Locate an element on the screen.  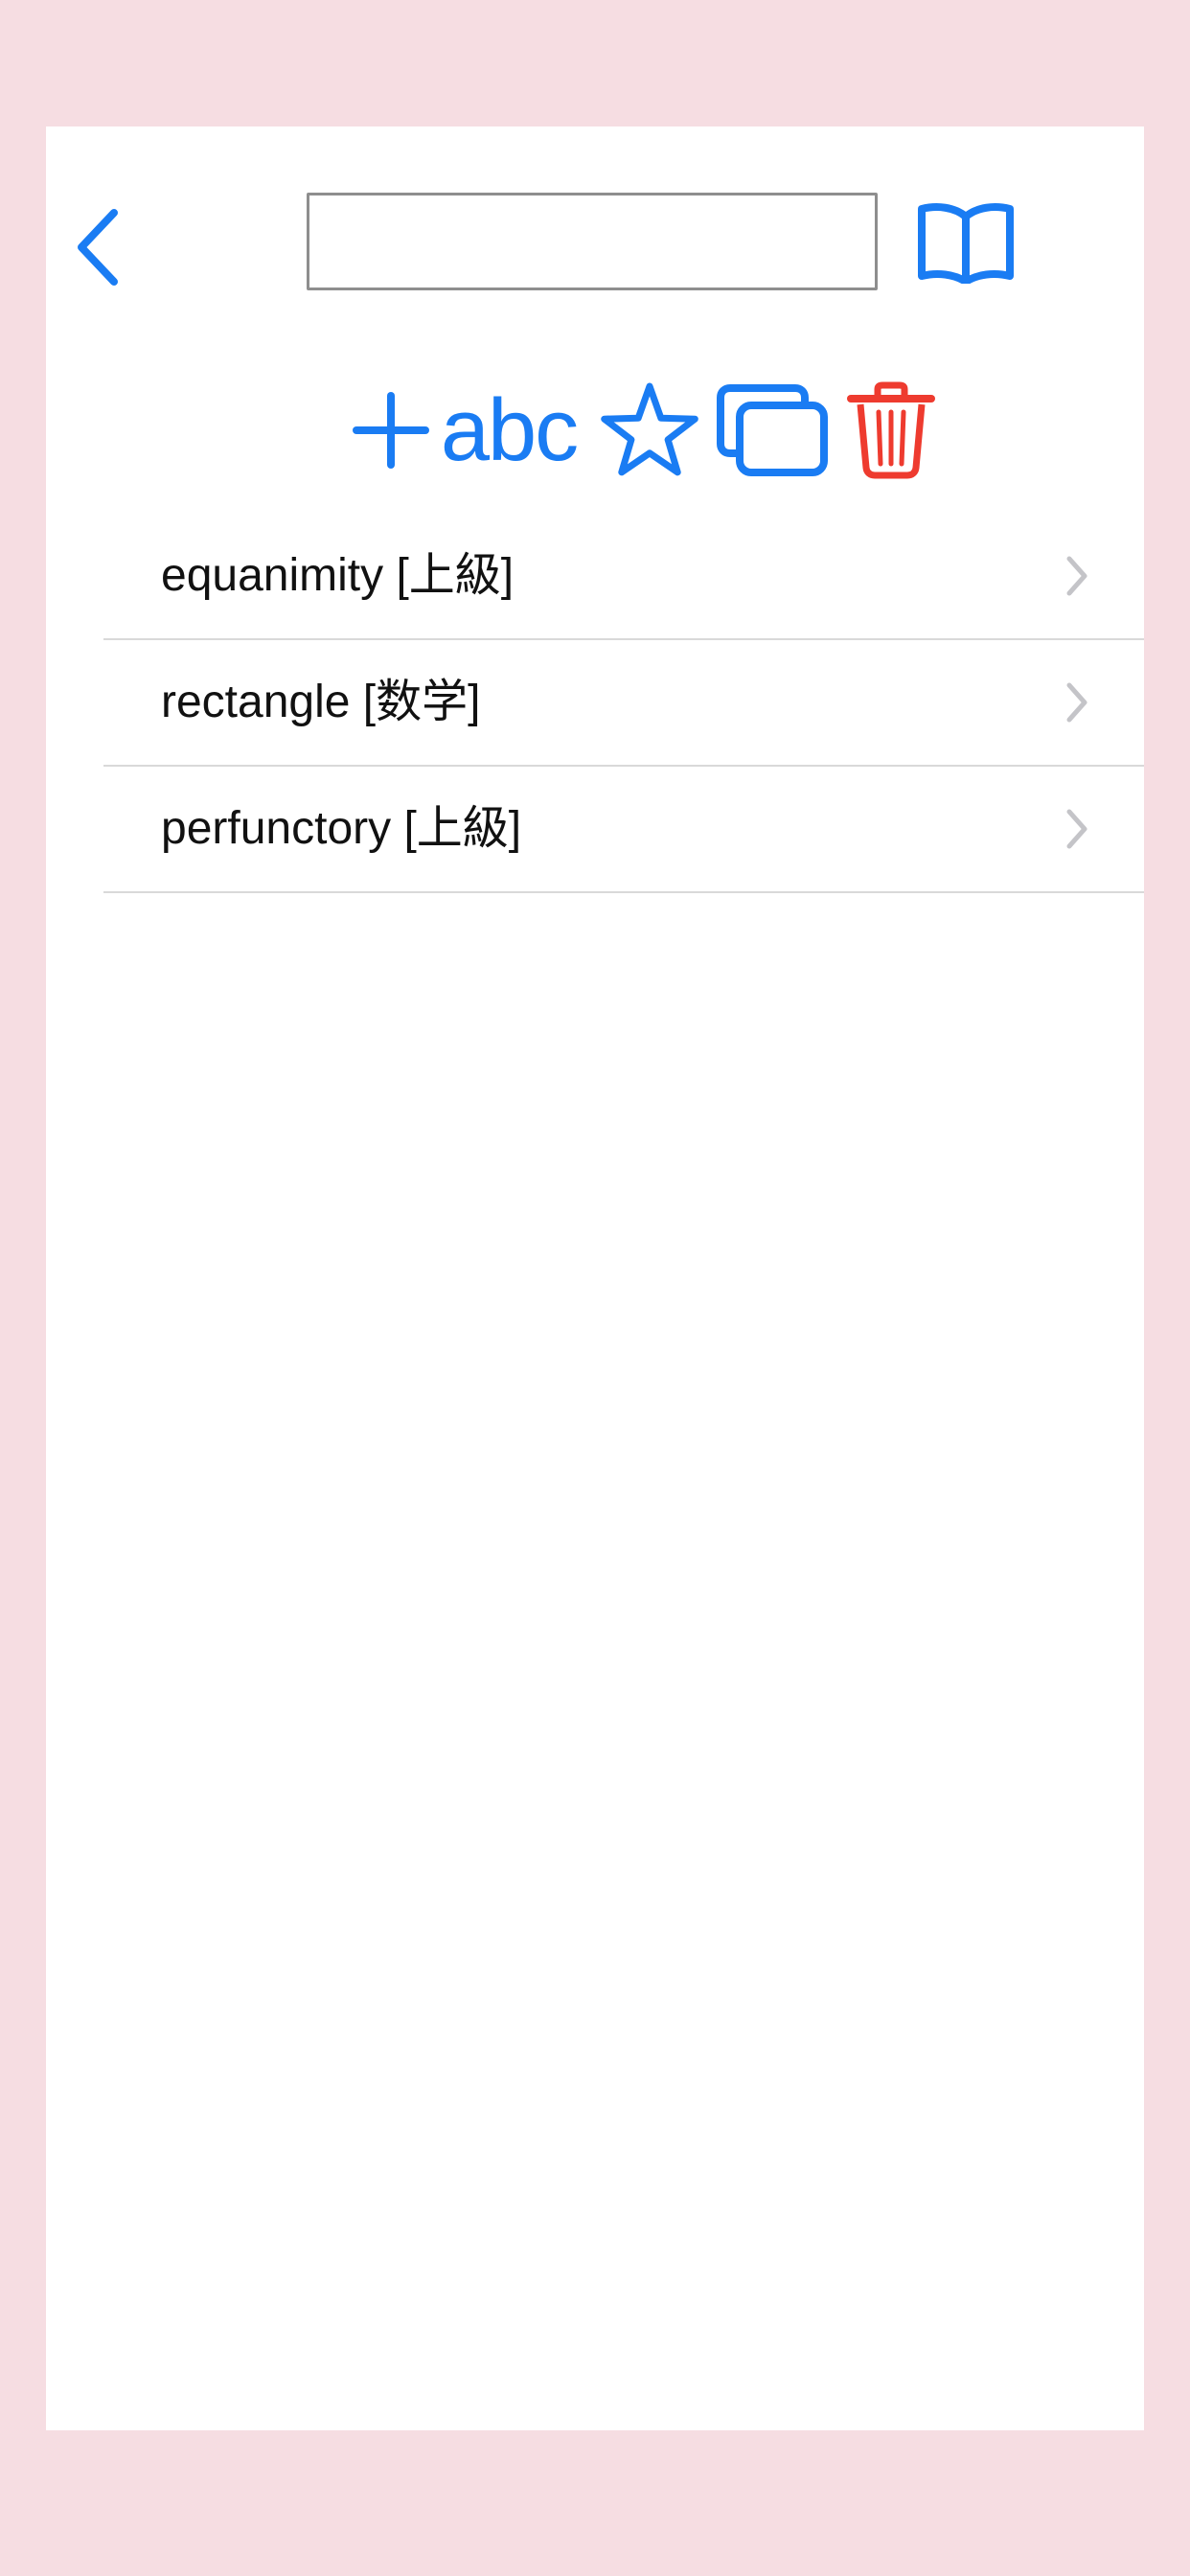
chevron-left-icon is located at coordinates (98, 247).